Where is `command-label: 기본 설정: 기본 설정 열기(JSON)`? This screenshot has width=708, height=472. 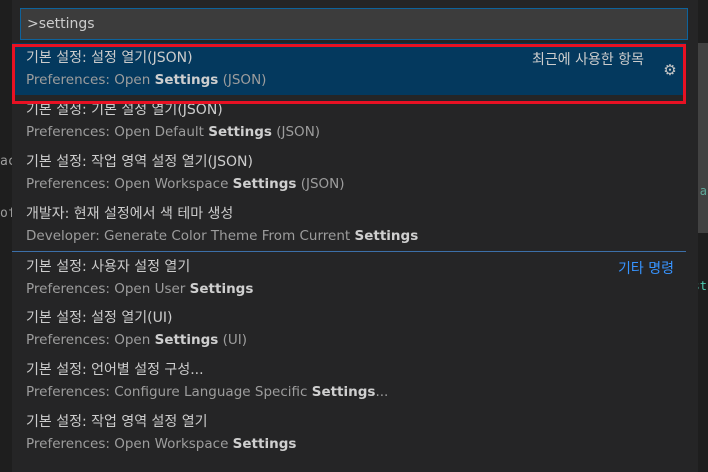
command-label: 기본 설정: 기본 설정 열기(JSON) is located at coordinates (124, 110).